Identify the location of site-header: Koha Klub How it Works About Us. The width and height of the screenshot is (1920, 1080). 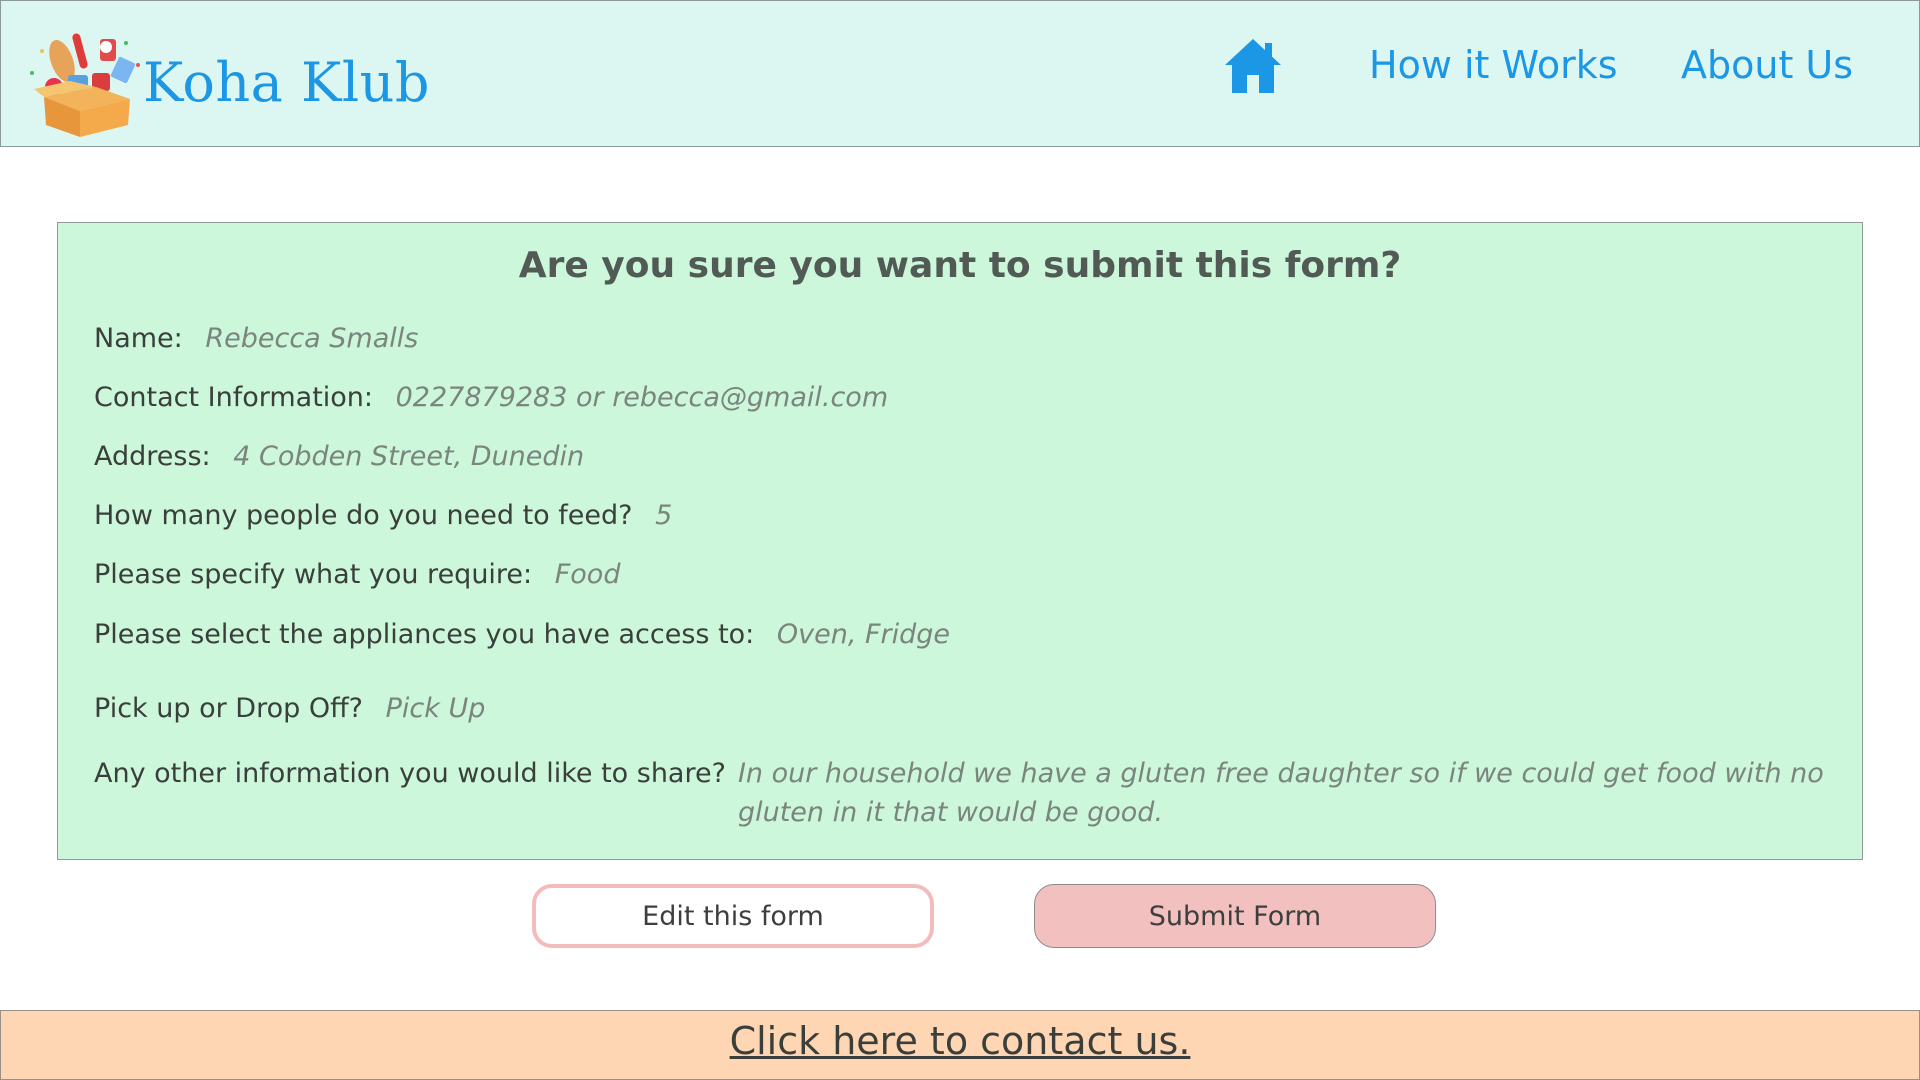
(960, 73).